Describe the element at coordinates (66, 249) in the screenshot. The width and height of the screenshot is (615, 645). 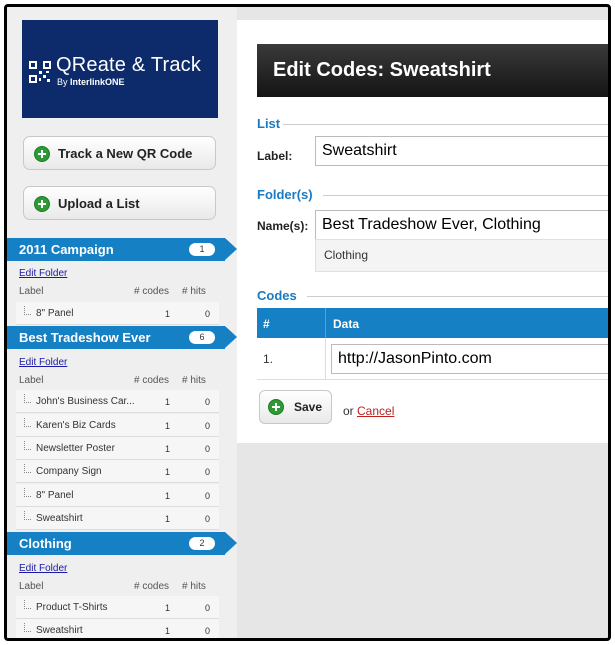
I see `folder-name: 2011 Campaign` at that location.